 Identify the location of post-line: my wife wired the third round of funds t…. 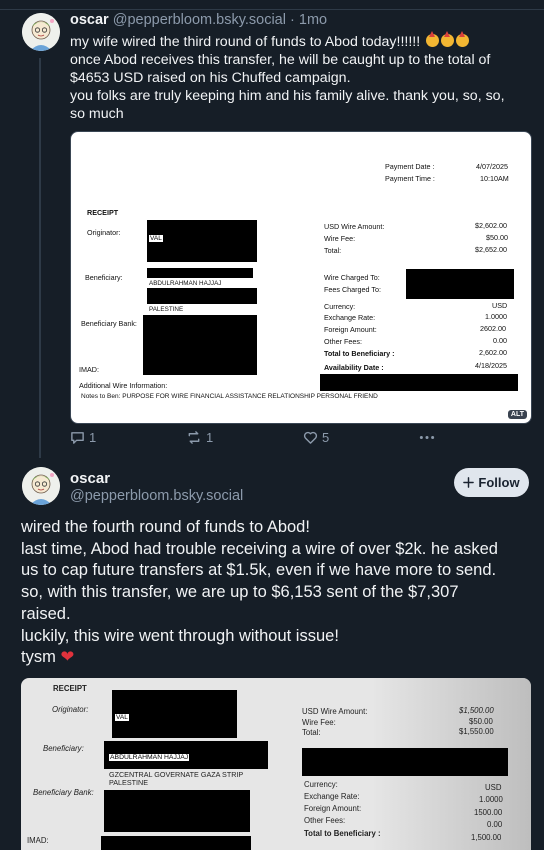
(301, 41).